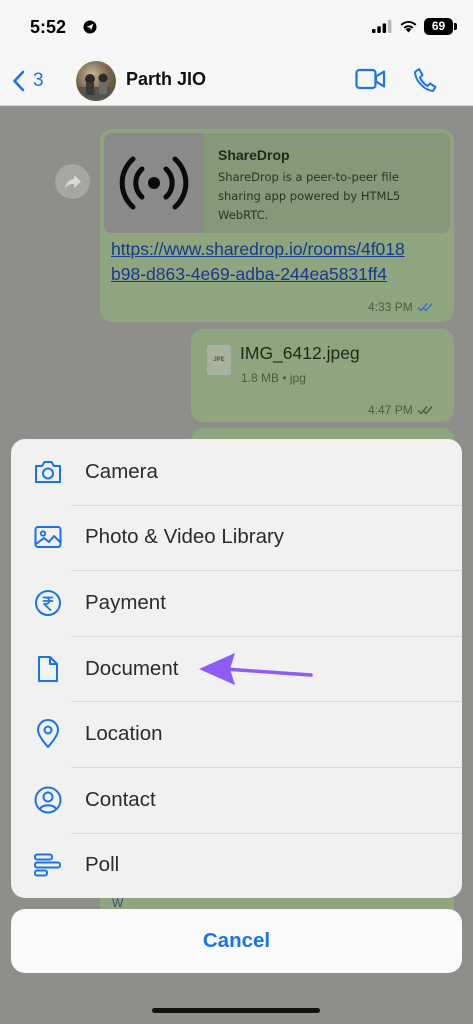 This screenshot has width=473, height=1024. Describe the element at coordinates (121, 471) in the screenshot. I see `sheet-item-label: Camera` at that location.